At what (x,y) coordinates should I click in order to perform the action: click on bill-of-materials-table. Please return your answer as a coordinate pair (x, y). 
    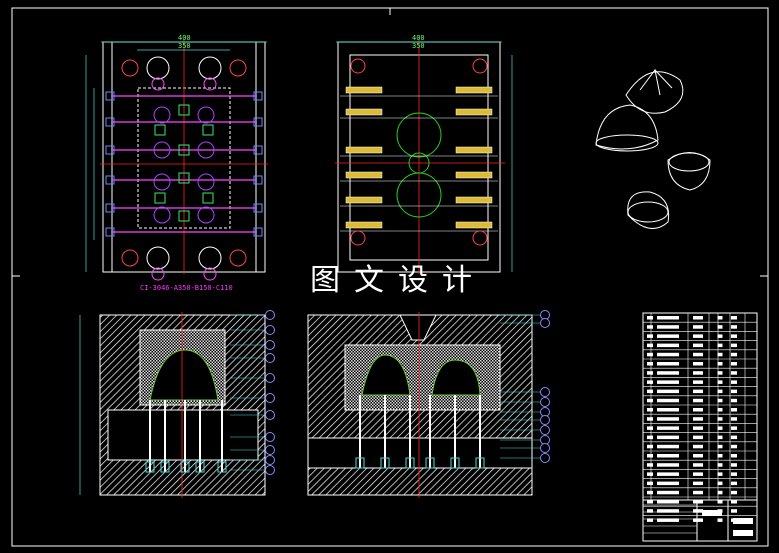
    Looking at the image, I should click on (700, 427).